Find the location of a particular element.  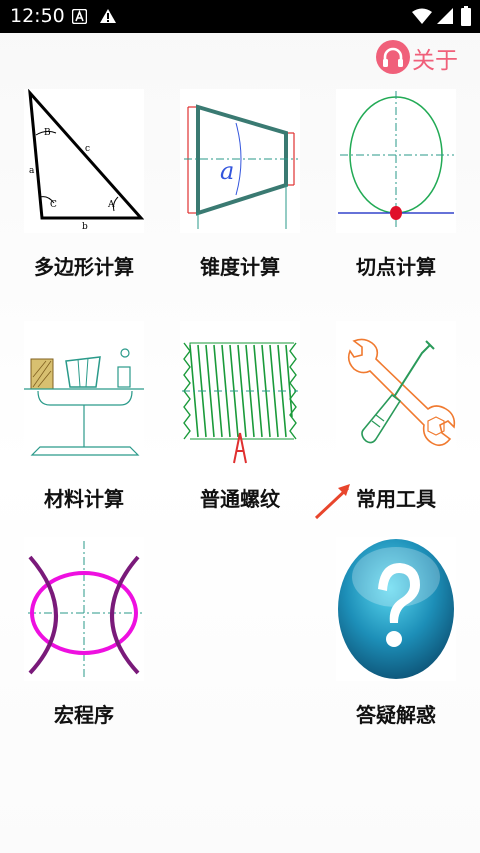

status-bar: 12:50 is located at coordinates (240, 16).